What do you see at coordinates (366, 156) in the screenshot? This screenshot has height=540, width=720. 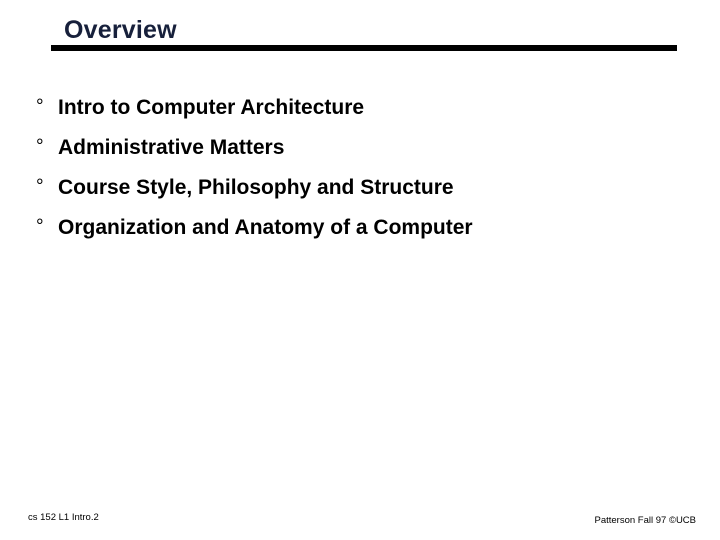 I see `list-item: ° Administrative Matters` at bounding box center [366, 156].